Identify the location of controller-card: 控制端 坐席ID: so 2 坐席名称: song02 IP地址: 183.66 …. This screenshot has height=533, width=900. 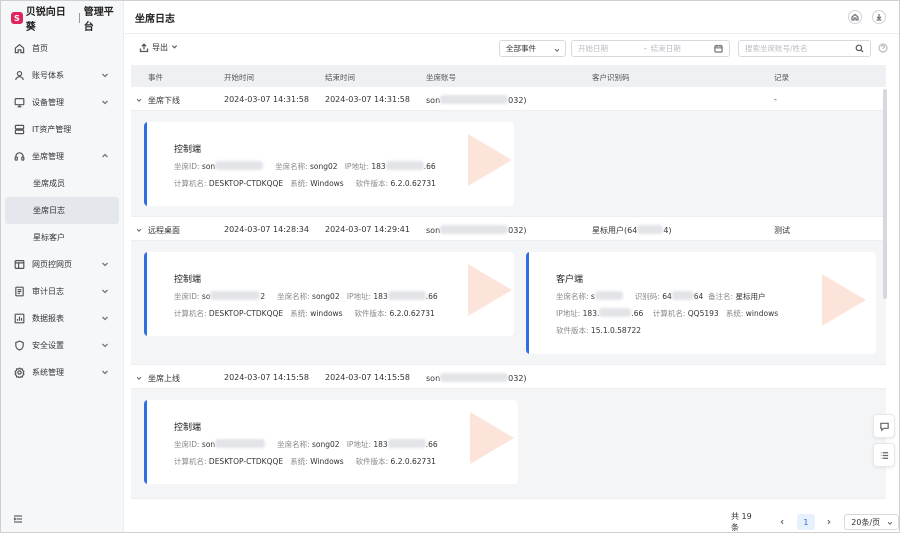
(329, 294).